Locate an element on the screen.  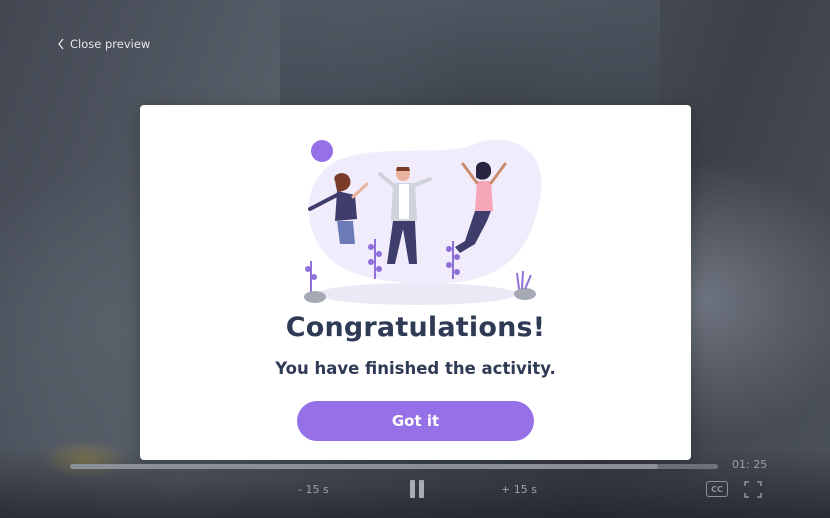
progress-bar is located at coordinates (394, 466).